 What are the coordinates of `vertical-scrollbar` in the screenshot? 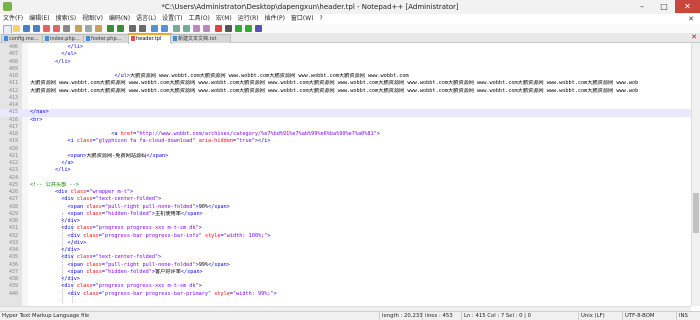 It's located at (695, 174).